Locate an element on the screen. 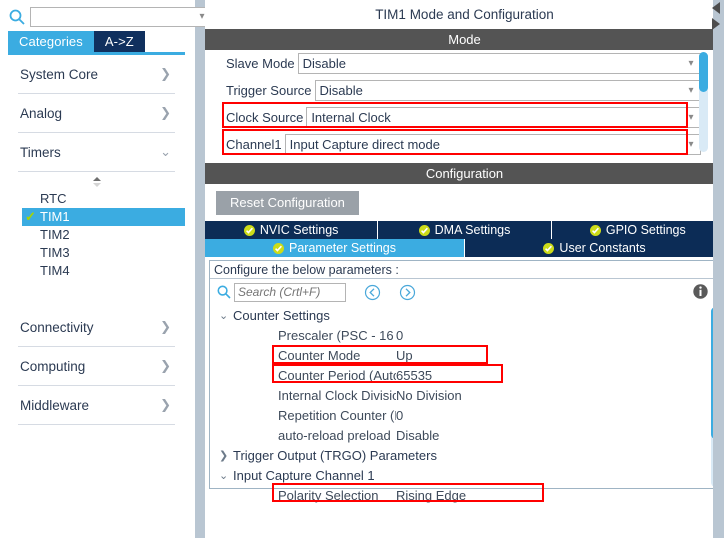 This screenshot has height=538, width=724. check-icon: ✓ is located at coordinates (30, 216).